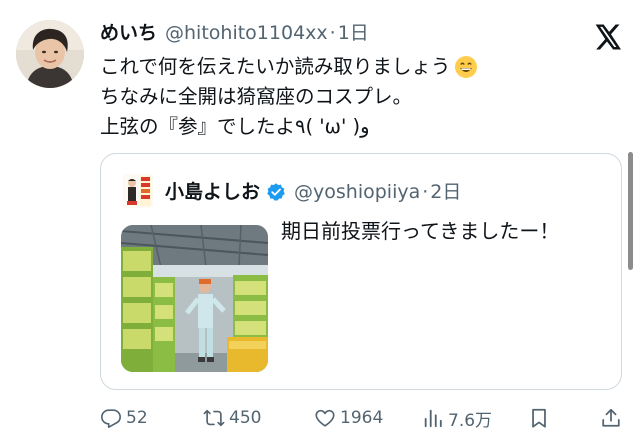 This screenshot has height=442, width=640. Describe the element at coordinates (433, 418) in the screenshot. I see `views-icon` at that location.